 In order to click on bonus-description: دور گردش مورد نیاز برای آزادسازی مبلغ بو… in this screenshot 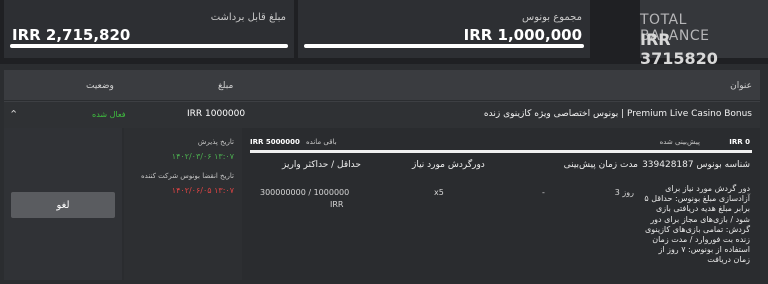, I will do `click(697, 224)`.